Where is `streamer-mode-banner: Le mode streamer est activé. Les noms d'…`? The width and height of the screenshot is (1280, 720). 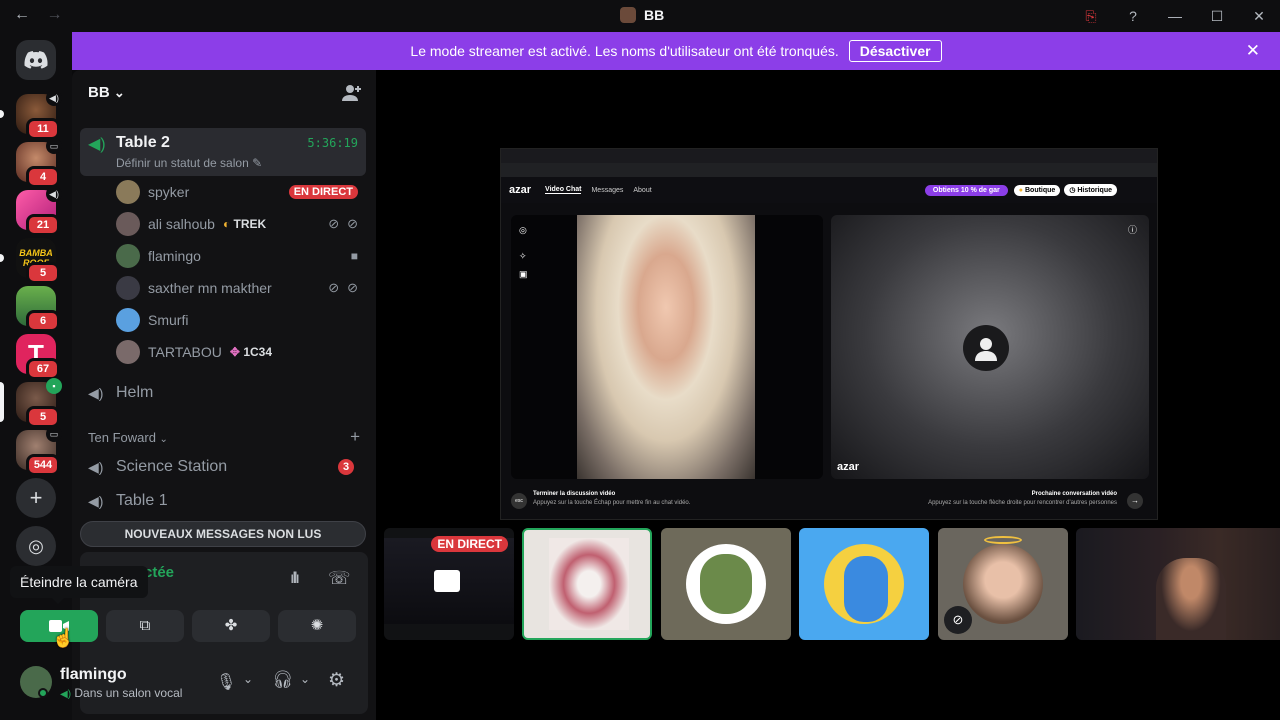
streamer-mode-banner: Le mode streamer est activé. Les noms d'… is located at coordinates (676, 51).